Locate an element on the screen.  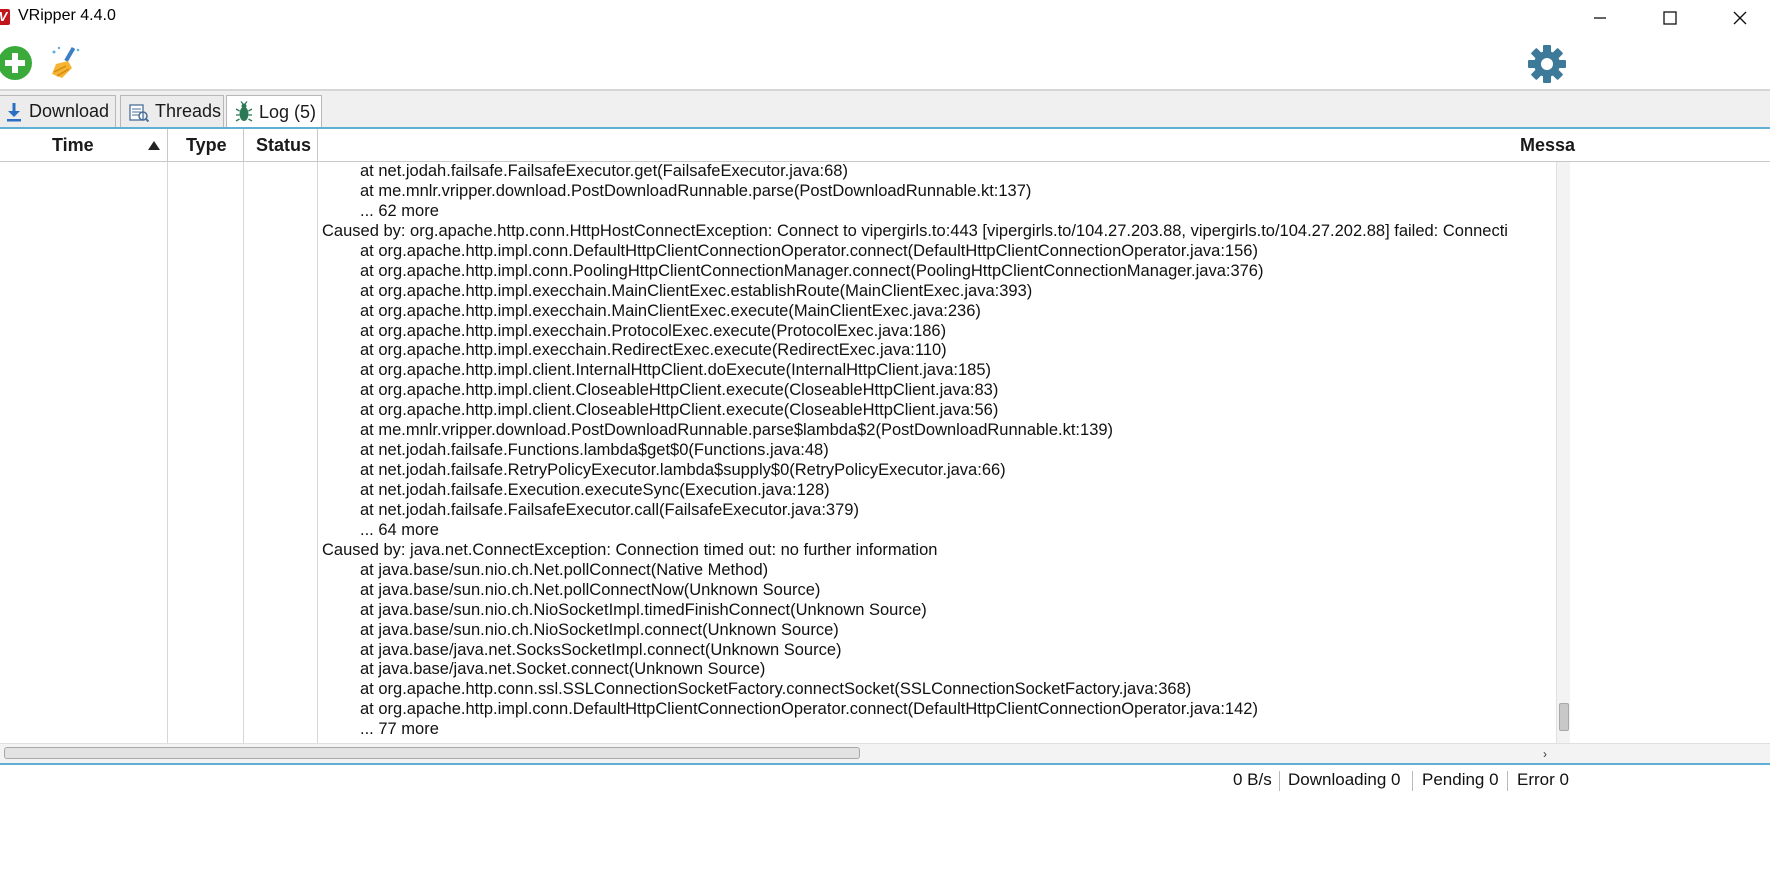
threads-icon is located at coordinates (139, 112).